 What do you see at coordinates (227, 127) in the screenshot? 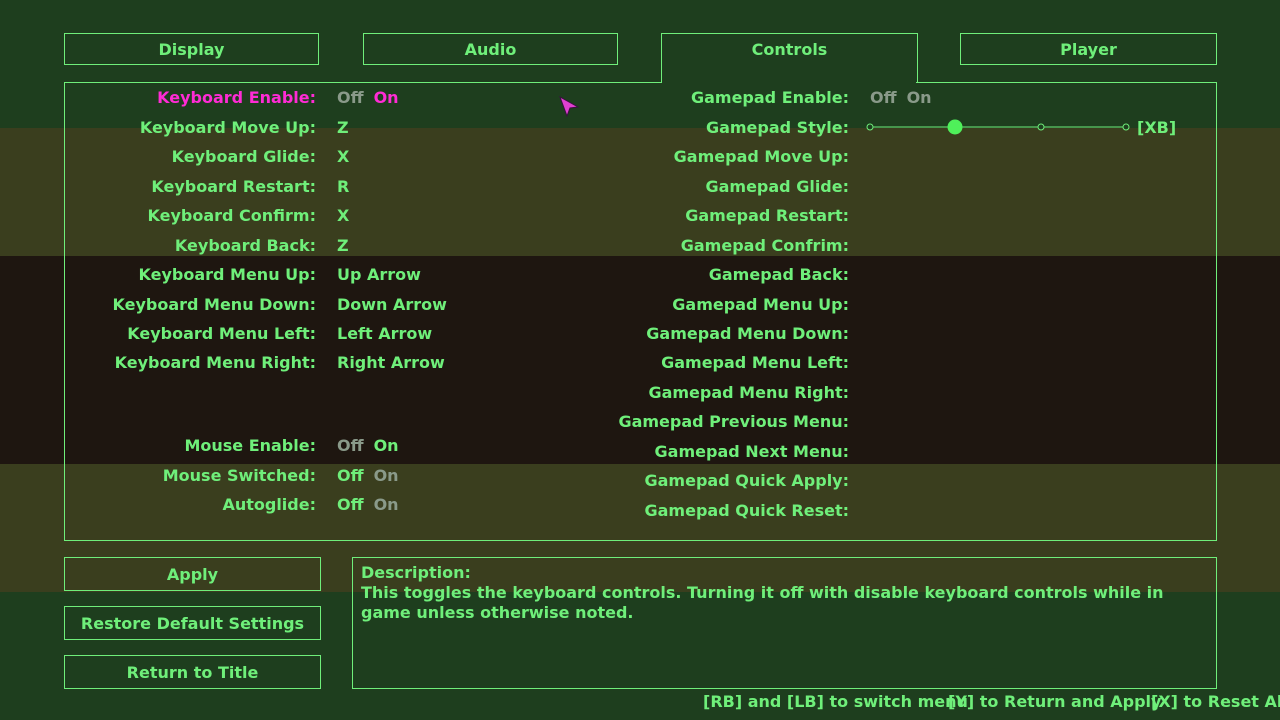
I see `keyboard-move-up-label: Keyboard Move Up:` at bounding box center [227, 127].